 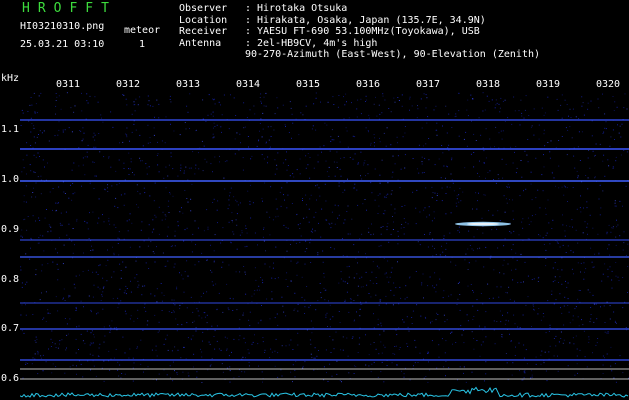 I want to click on freq-tick-1.0: 1.0, so click(x=10, y=179).